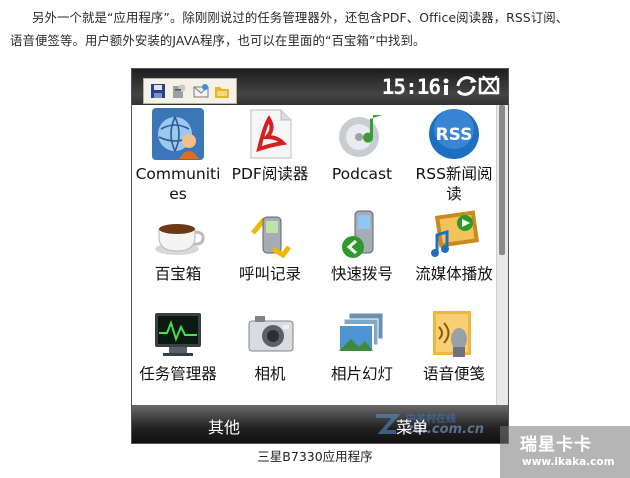 This screenshot has width=630, height=478. I want to click on app-slideshow: 相片幻灯, so click(362, 345).